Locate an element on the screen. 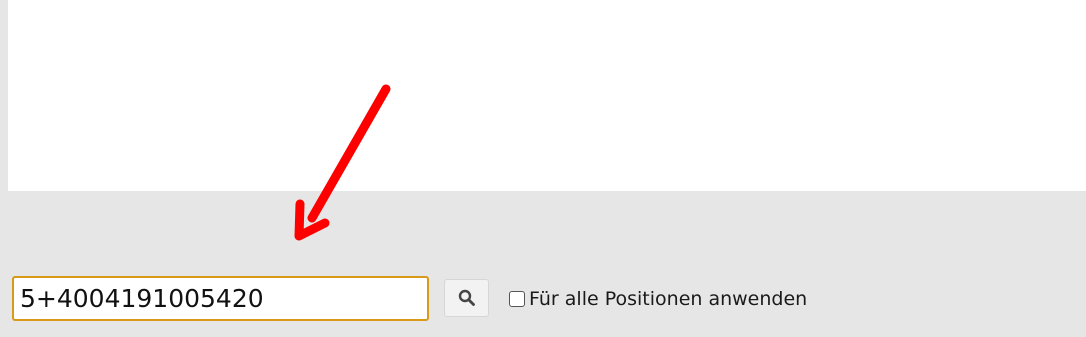 The width and height of the screenshot is (1086, 337). search-icon is located at coordinates (466, 297).